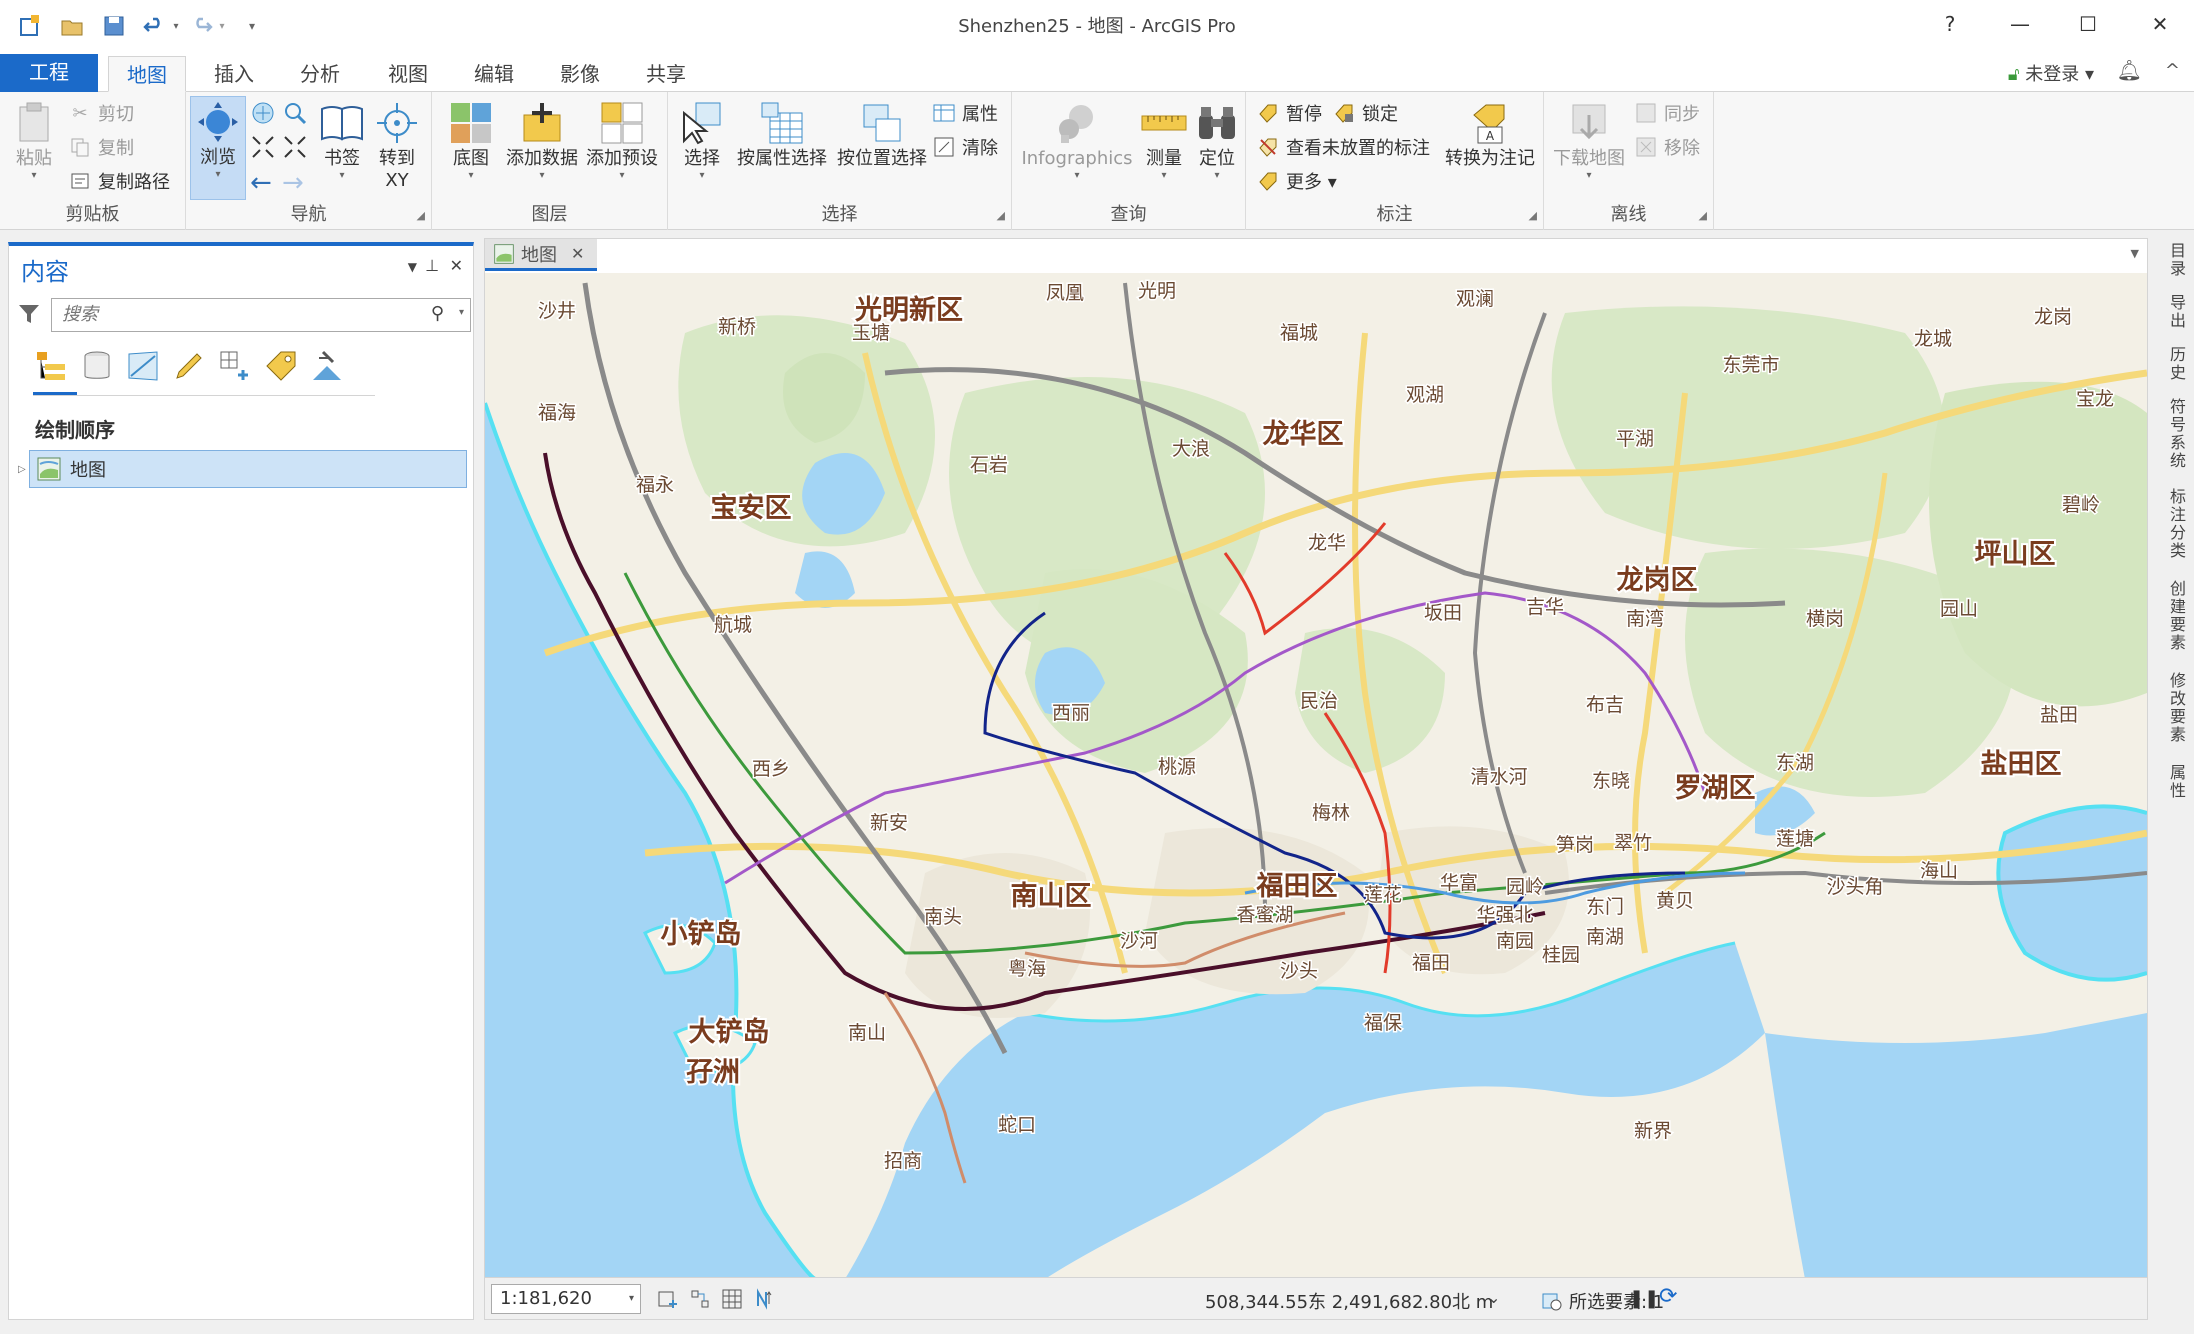 Image resolution: width=2194 pixels, height=1334 pixels. What do you see at coordinates (666, 74) in the screenshot?
I see `tab-share: 共享` at bounding box center [666, 74].